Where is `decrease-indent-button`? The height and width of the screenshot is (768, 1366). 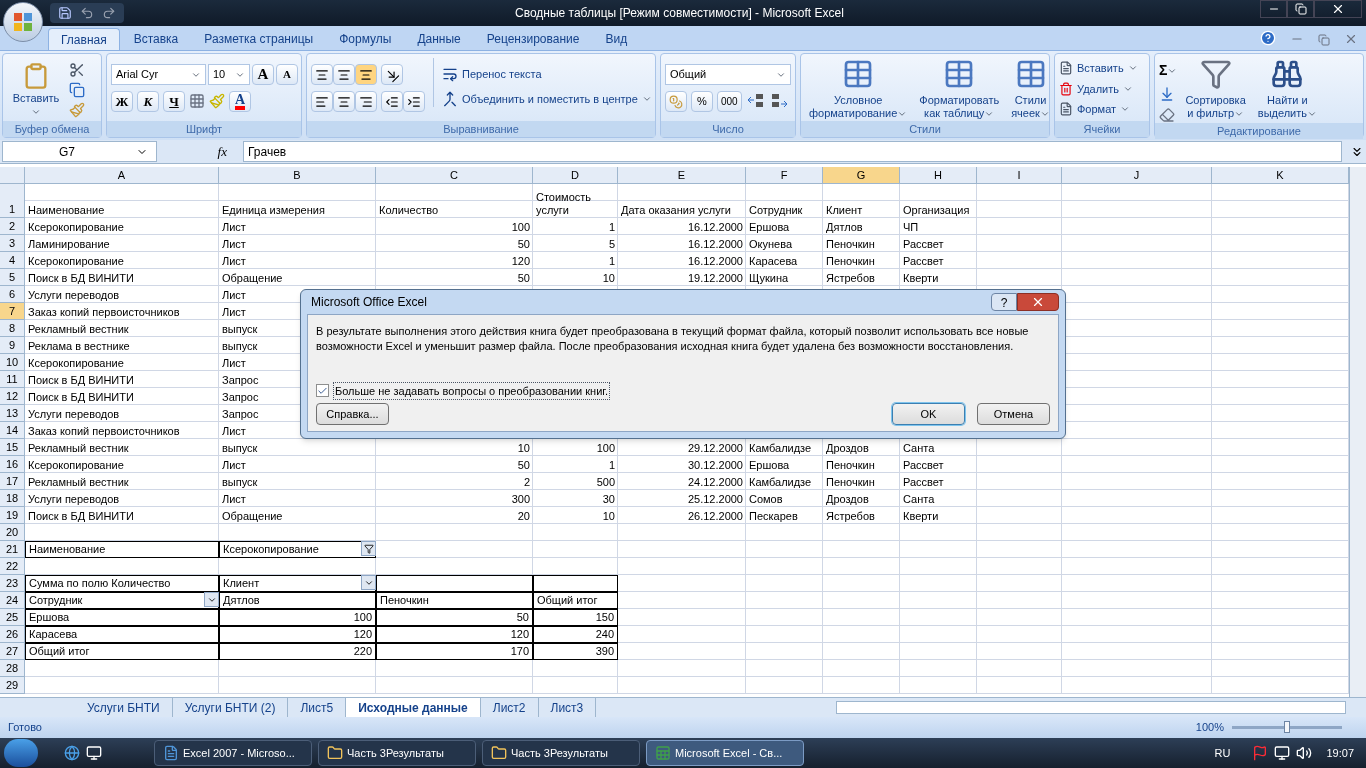
decrease-indent-button is located at coordinates (392, 101).